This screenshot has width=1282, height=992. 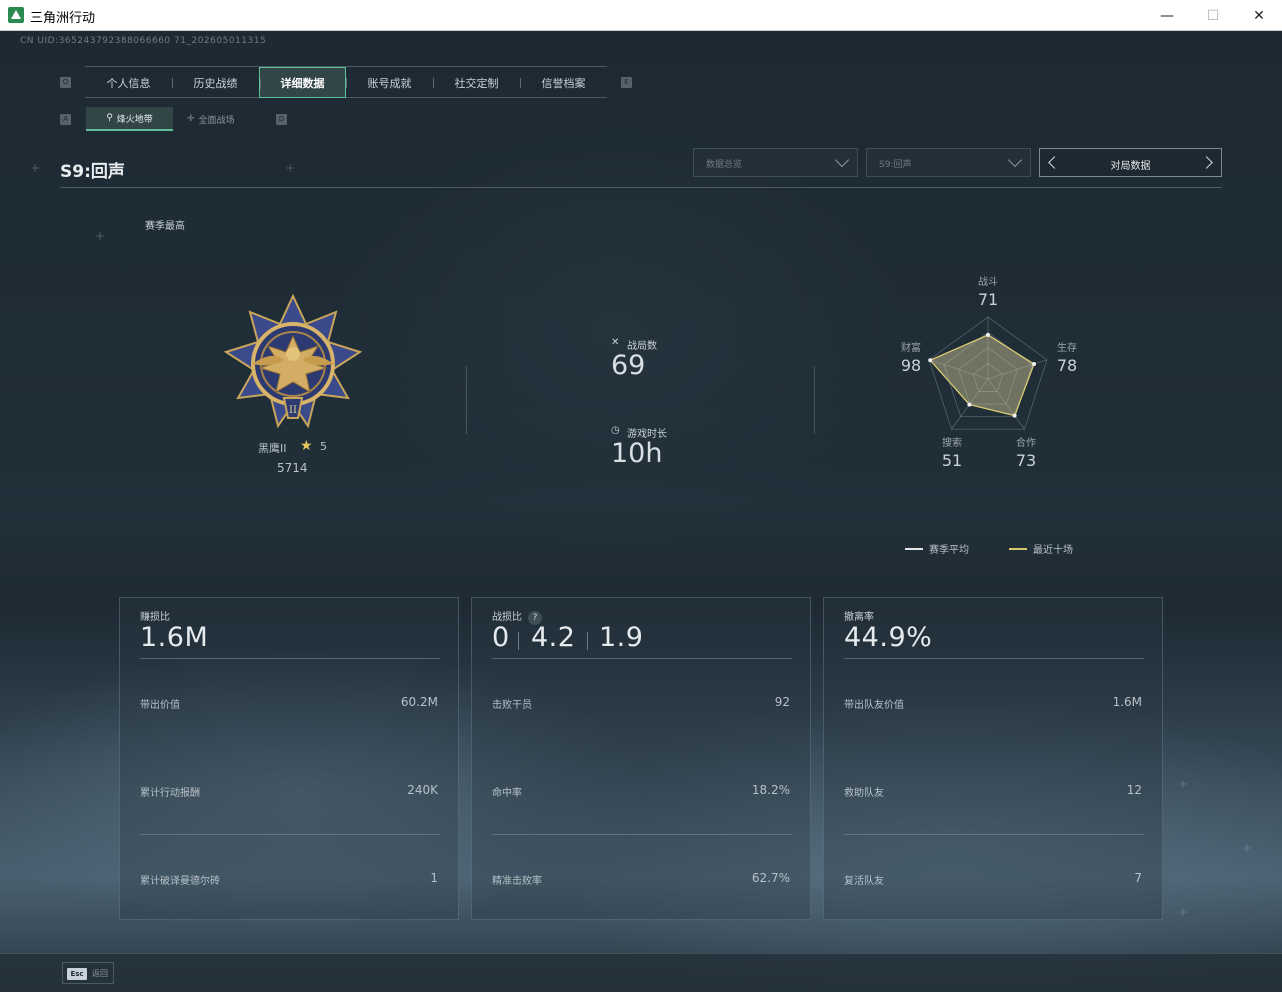 I want to click on legend-recent-ten: 最近十场, so click(x=1041, y=548).